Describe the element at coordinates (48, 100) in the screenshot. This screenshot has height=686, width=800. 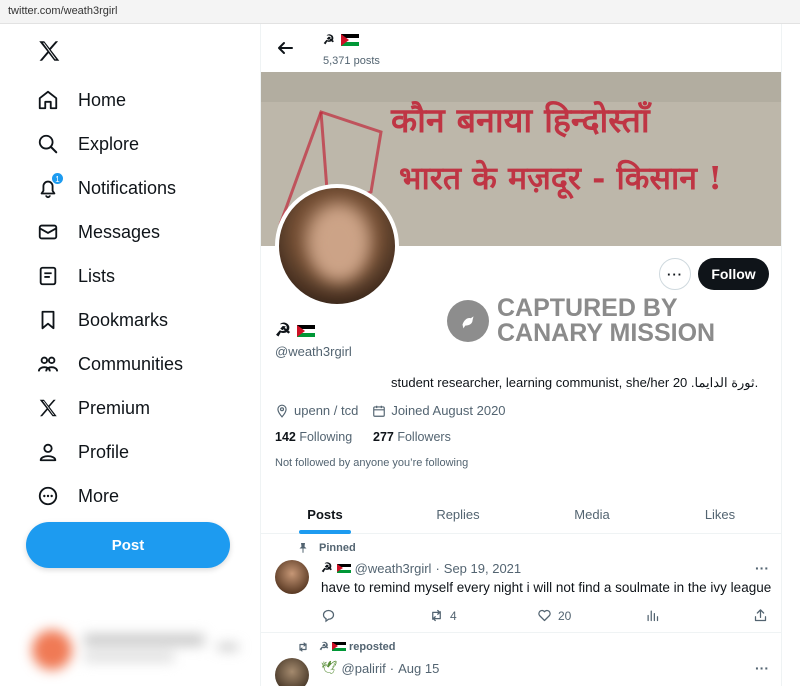
I see `home-icon` at that location.